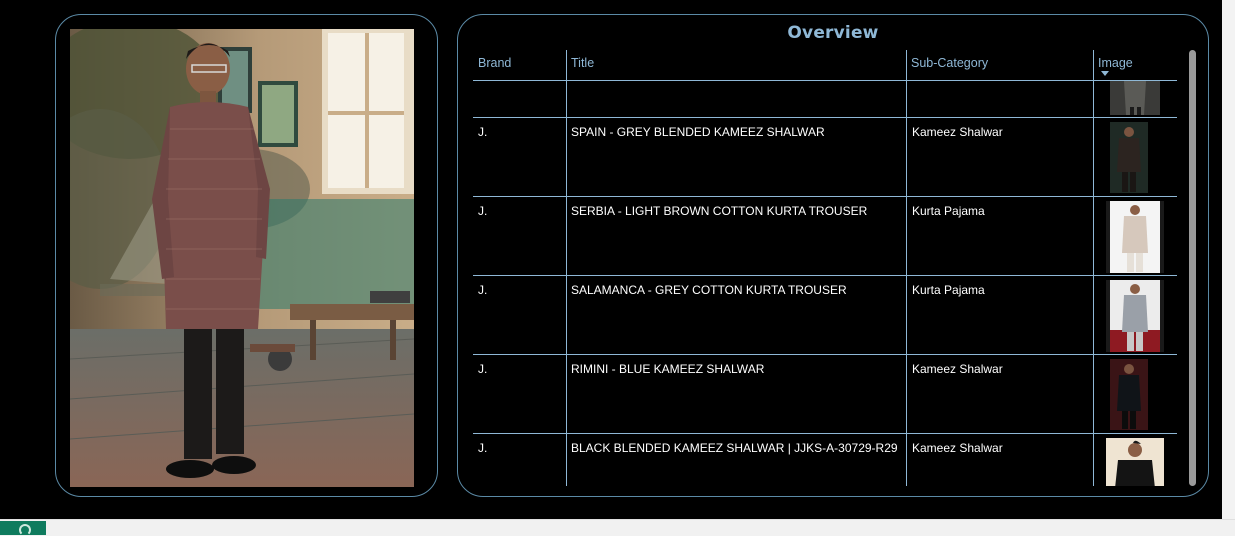  Describe the element at coordinates (999, 65) in the screenshot. I see `column-header-sub-category: Sub-Category` at that location.